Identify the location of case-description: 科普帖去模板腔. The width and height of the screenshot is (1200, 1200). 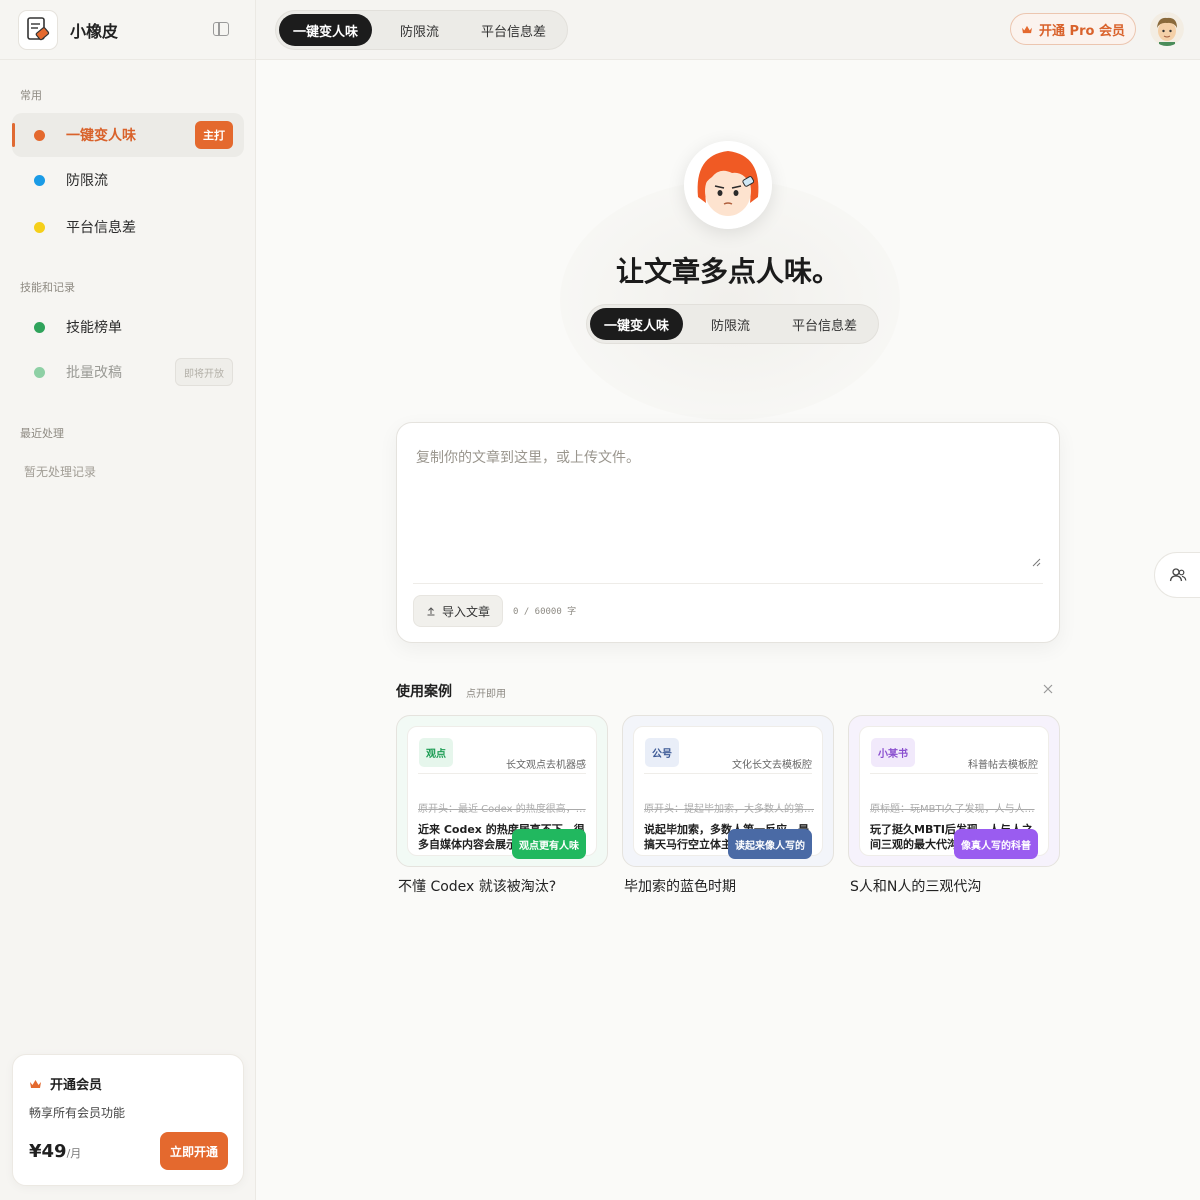
(1003, 765).